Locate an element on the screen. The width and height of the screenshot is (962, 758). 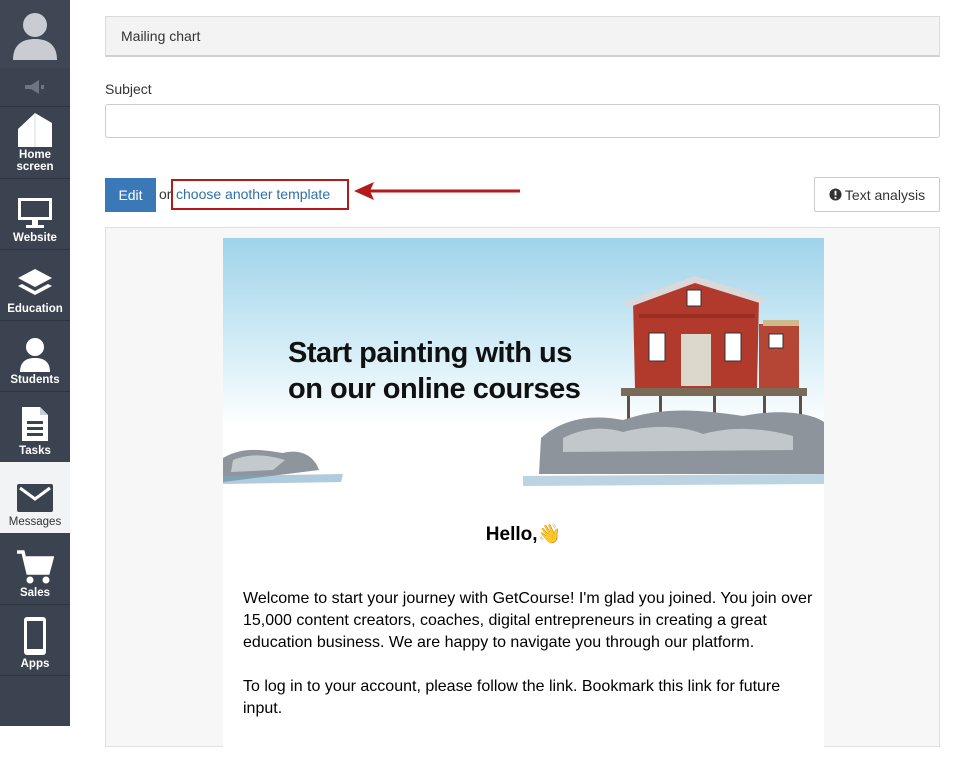
sidebar-item-sales: Sales is located at coordinates (35, 568).